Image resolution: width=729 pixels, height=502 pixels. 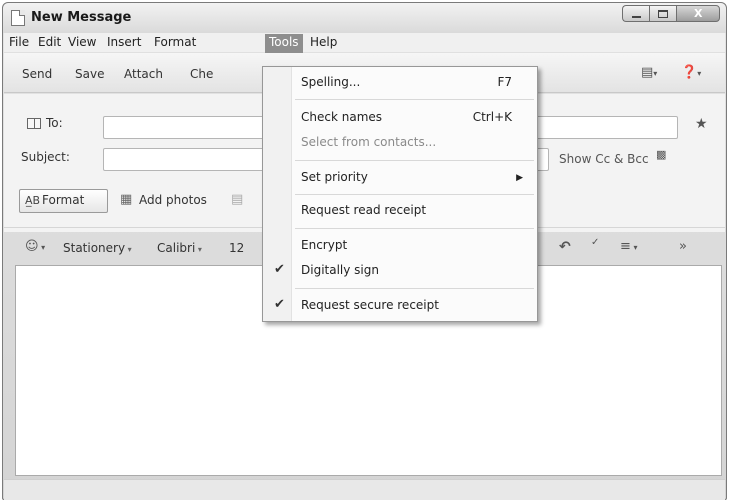 What do you see at coordinates (49, 43) in the screenshot?
I see `menu-edit: Edit` at bounding box center [49, 43].